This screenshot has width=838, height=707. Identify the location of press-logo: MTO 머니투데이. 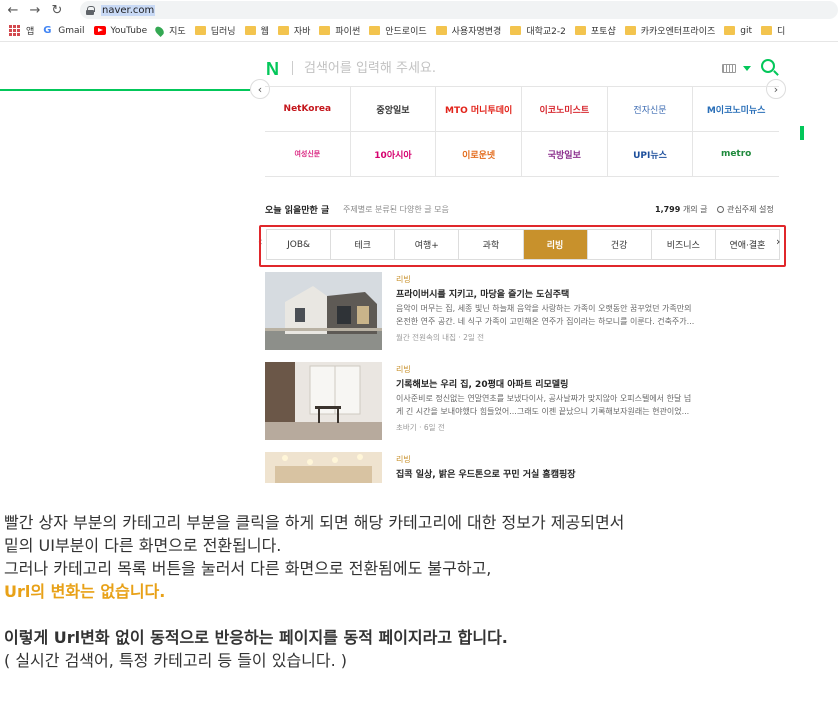
(479, 109).